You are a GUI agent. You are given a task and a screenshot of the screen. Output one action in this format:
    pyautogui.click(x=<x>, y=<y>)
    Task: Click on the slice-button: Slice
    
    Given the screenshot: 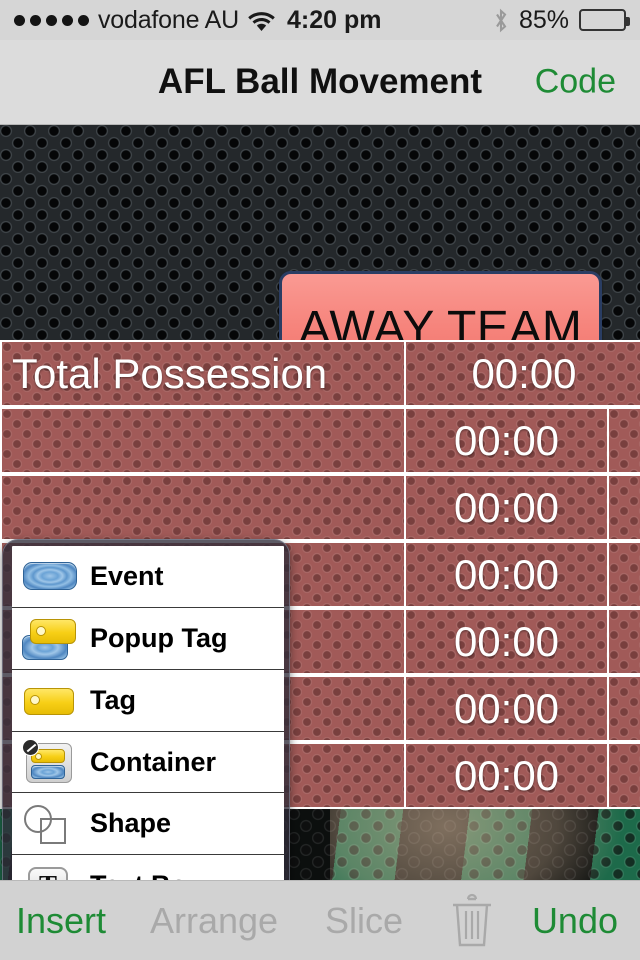 What is the action you would take?
    pyautogui.click(x=364, y=921)
    